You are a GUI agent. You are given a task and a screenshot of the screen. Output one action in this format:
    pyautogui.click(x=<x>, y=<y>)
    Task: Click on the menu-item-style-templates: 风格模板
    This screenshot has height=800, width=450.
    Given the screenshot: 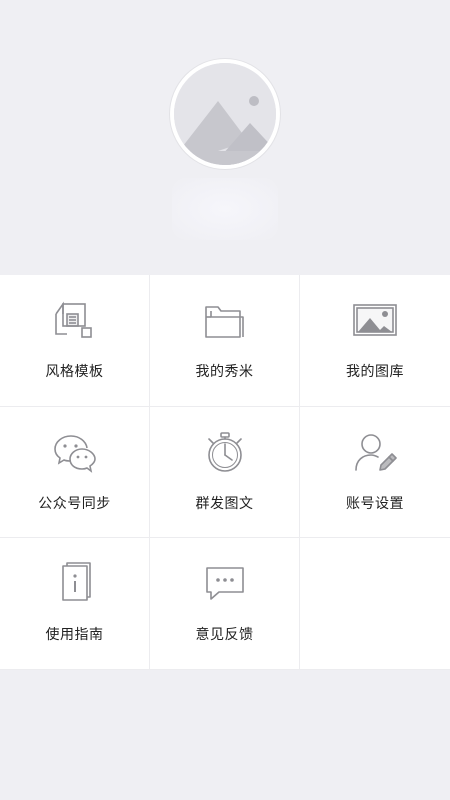 What is the action you would take?
    pyautogui.click(x=75, y=341)
    